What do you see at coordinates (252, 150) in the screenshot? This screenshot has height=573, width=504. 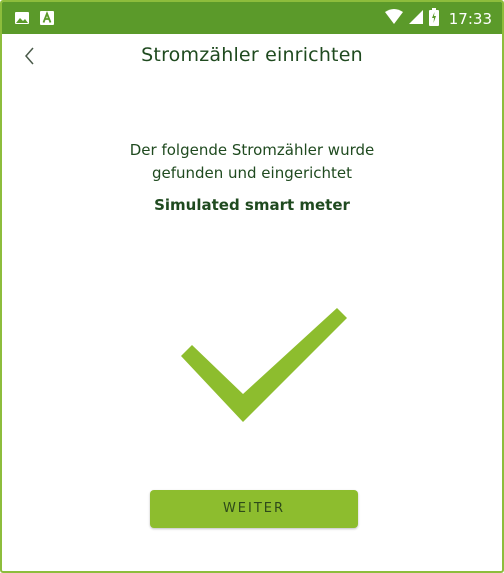 I see `success-message-line-1: Der folgende Stromzähler wurde` at bounding box center [252, 150].